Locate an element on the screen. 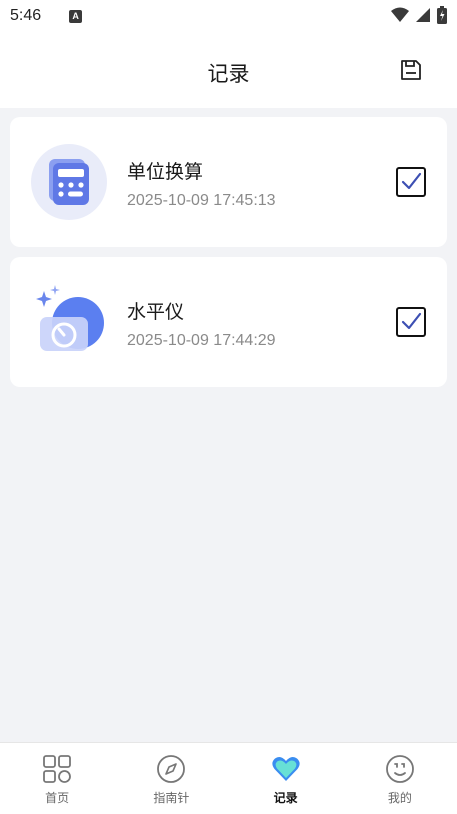 The height and width of the screenshot is (814, 457). save-icon is located at coordinates (411, 70).